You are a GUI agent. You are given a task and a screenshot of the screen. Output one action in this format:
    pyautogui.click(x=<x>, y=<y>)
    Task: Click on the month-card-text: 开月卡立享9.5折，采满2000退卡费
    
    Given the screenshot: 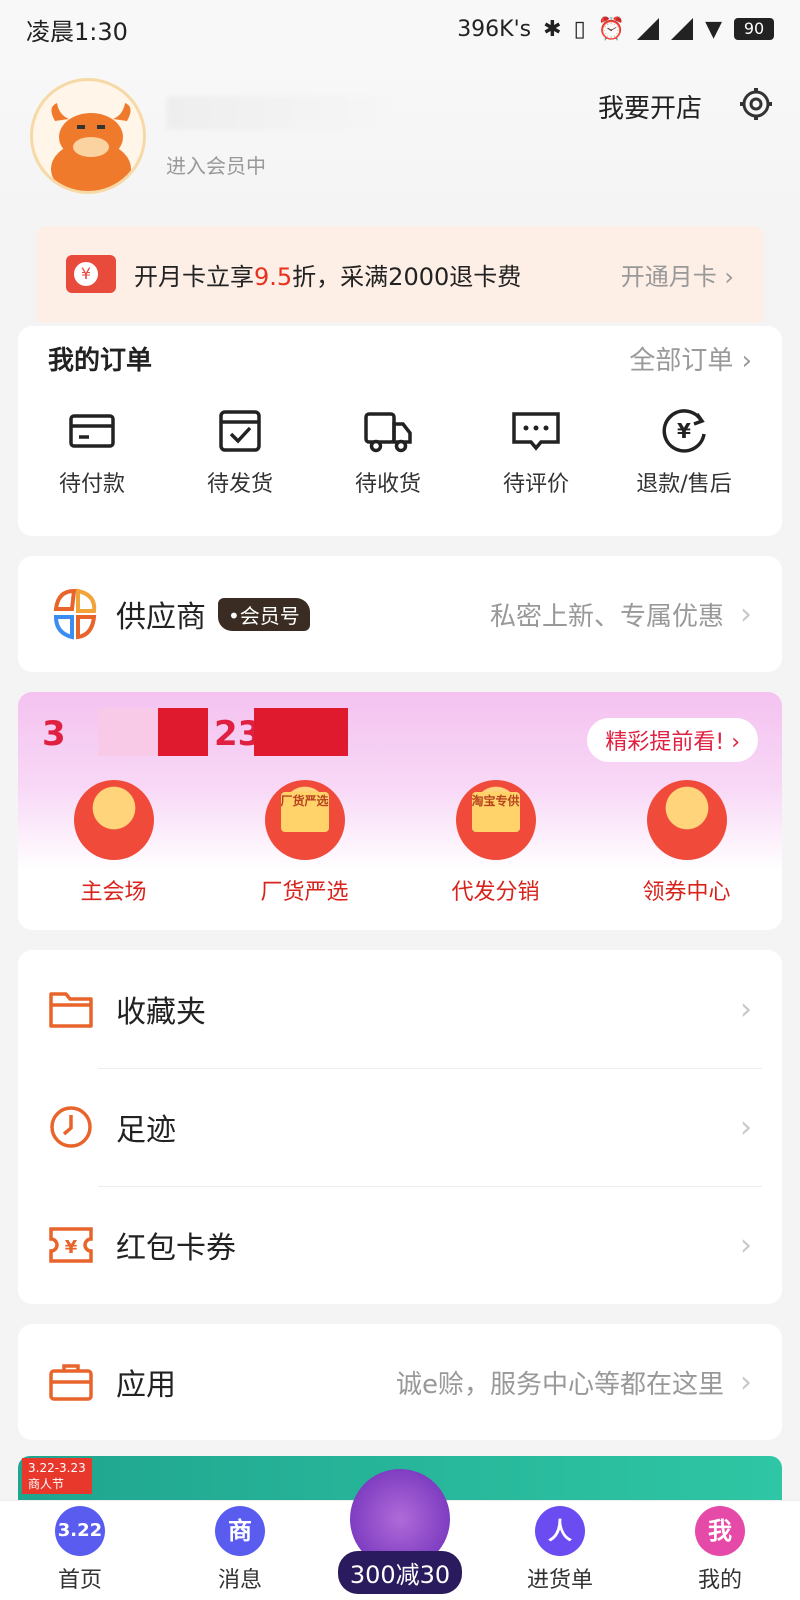 What is the action you would take?
    pyautogui.click(x=328, y=276)
    